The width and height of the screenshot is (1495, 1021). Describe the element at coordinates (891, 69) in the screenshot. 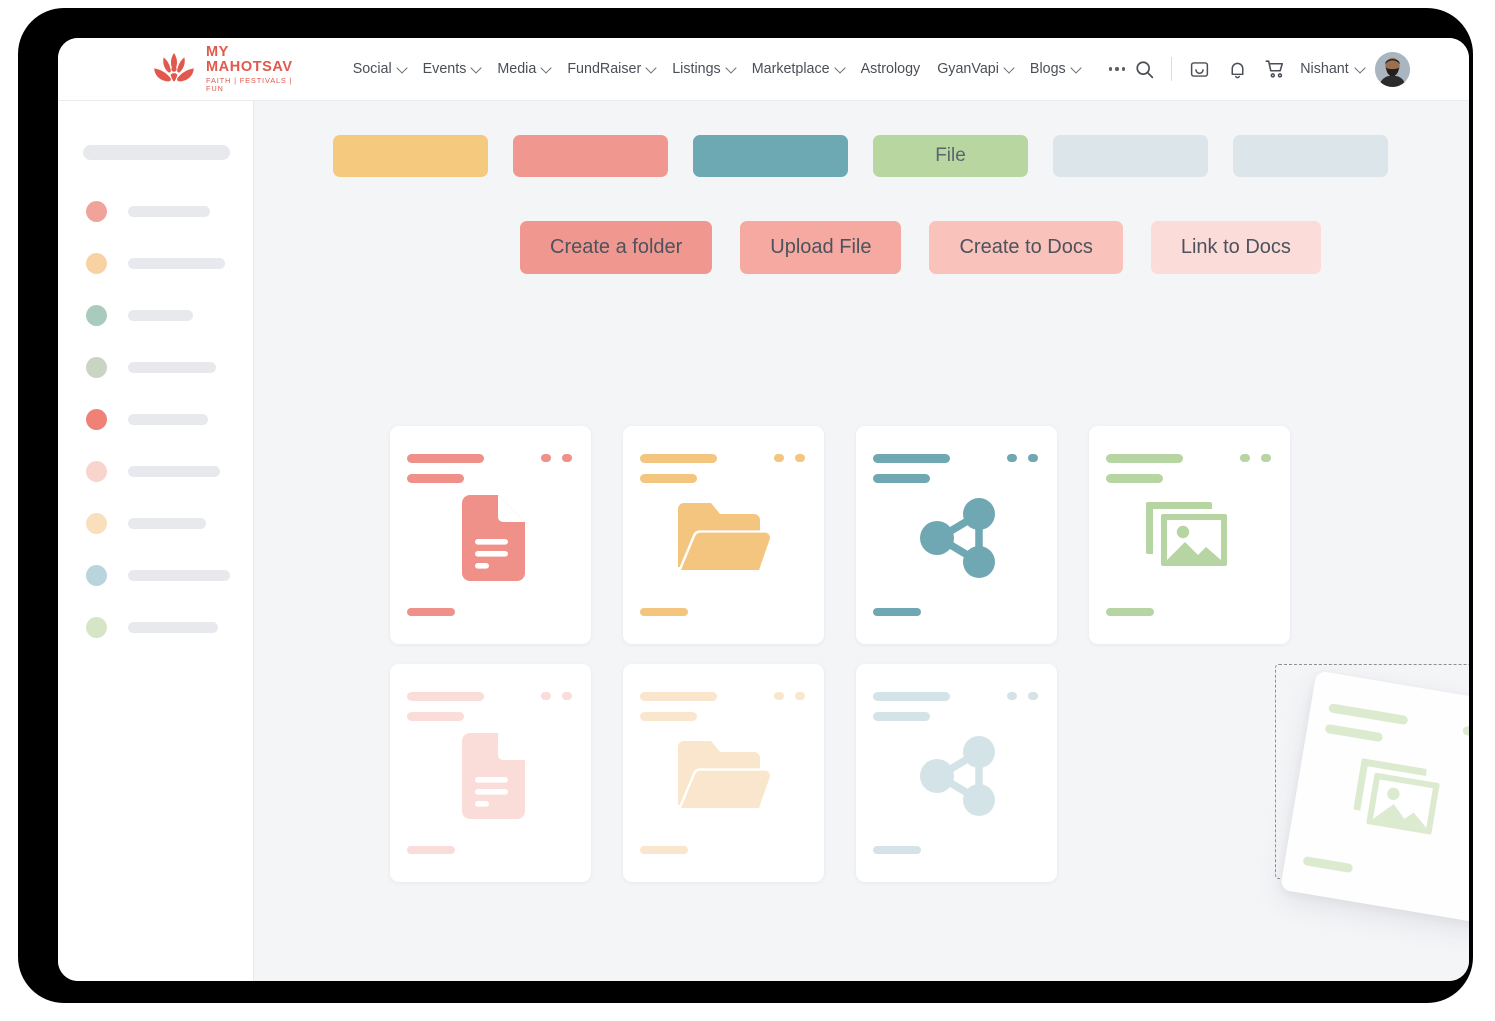

I see `nav-item-astrology: Astrology` at that location.